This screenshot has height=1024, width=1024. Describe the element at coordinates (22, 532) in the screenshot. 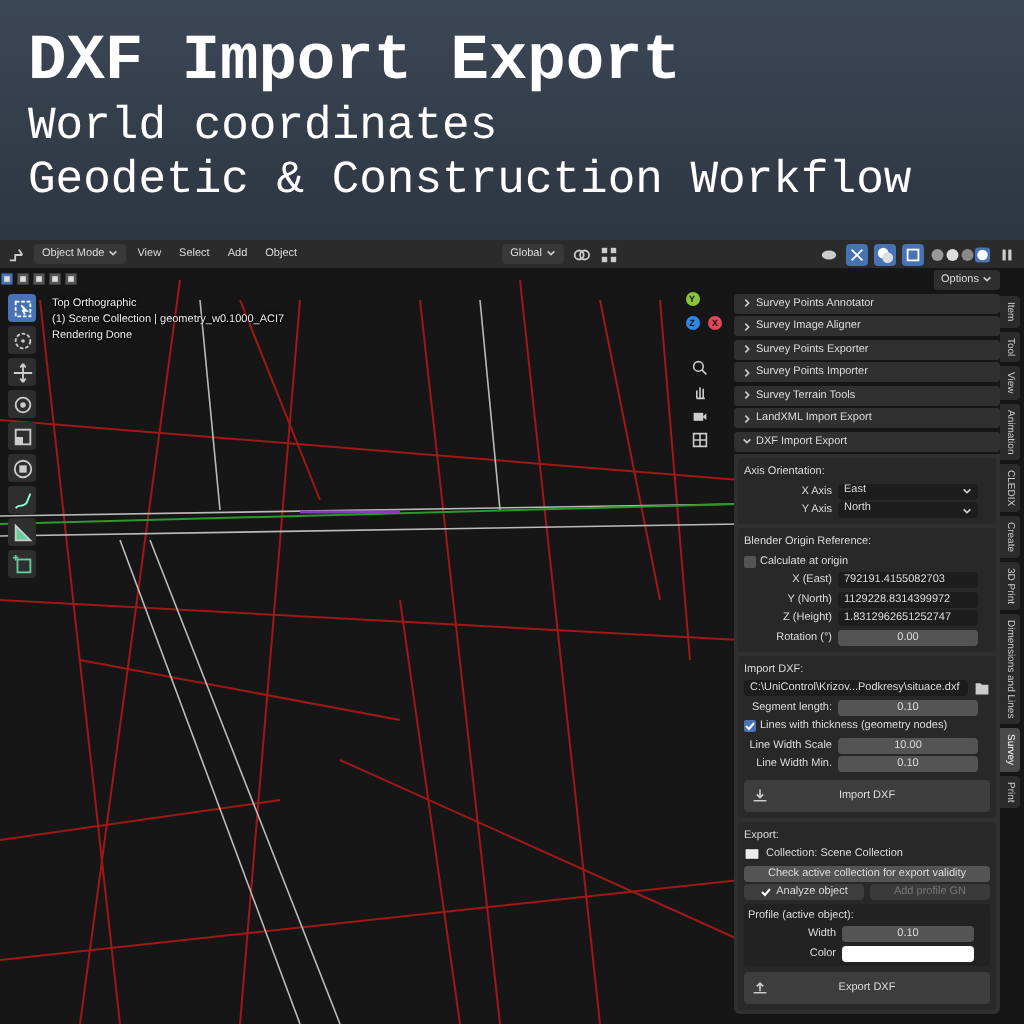

I see `measure-tool-icon` at that location.